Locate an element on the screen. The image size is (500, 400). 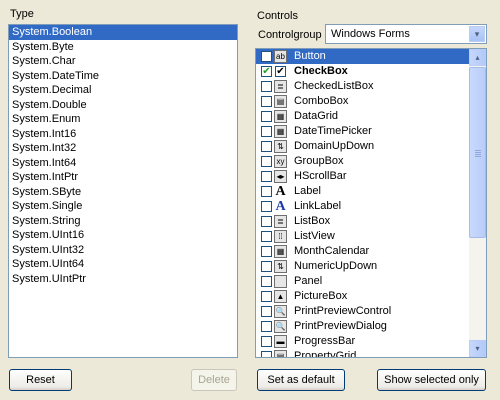
include-checkbox: ✔ is located at coordinates (266, 71).